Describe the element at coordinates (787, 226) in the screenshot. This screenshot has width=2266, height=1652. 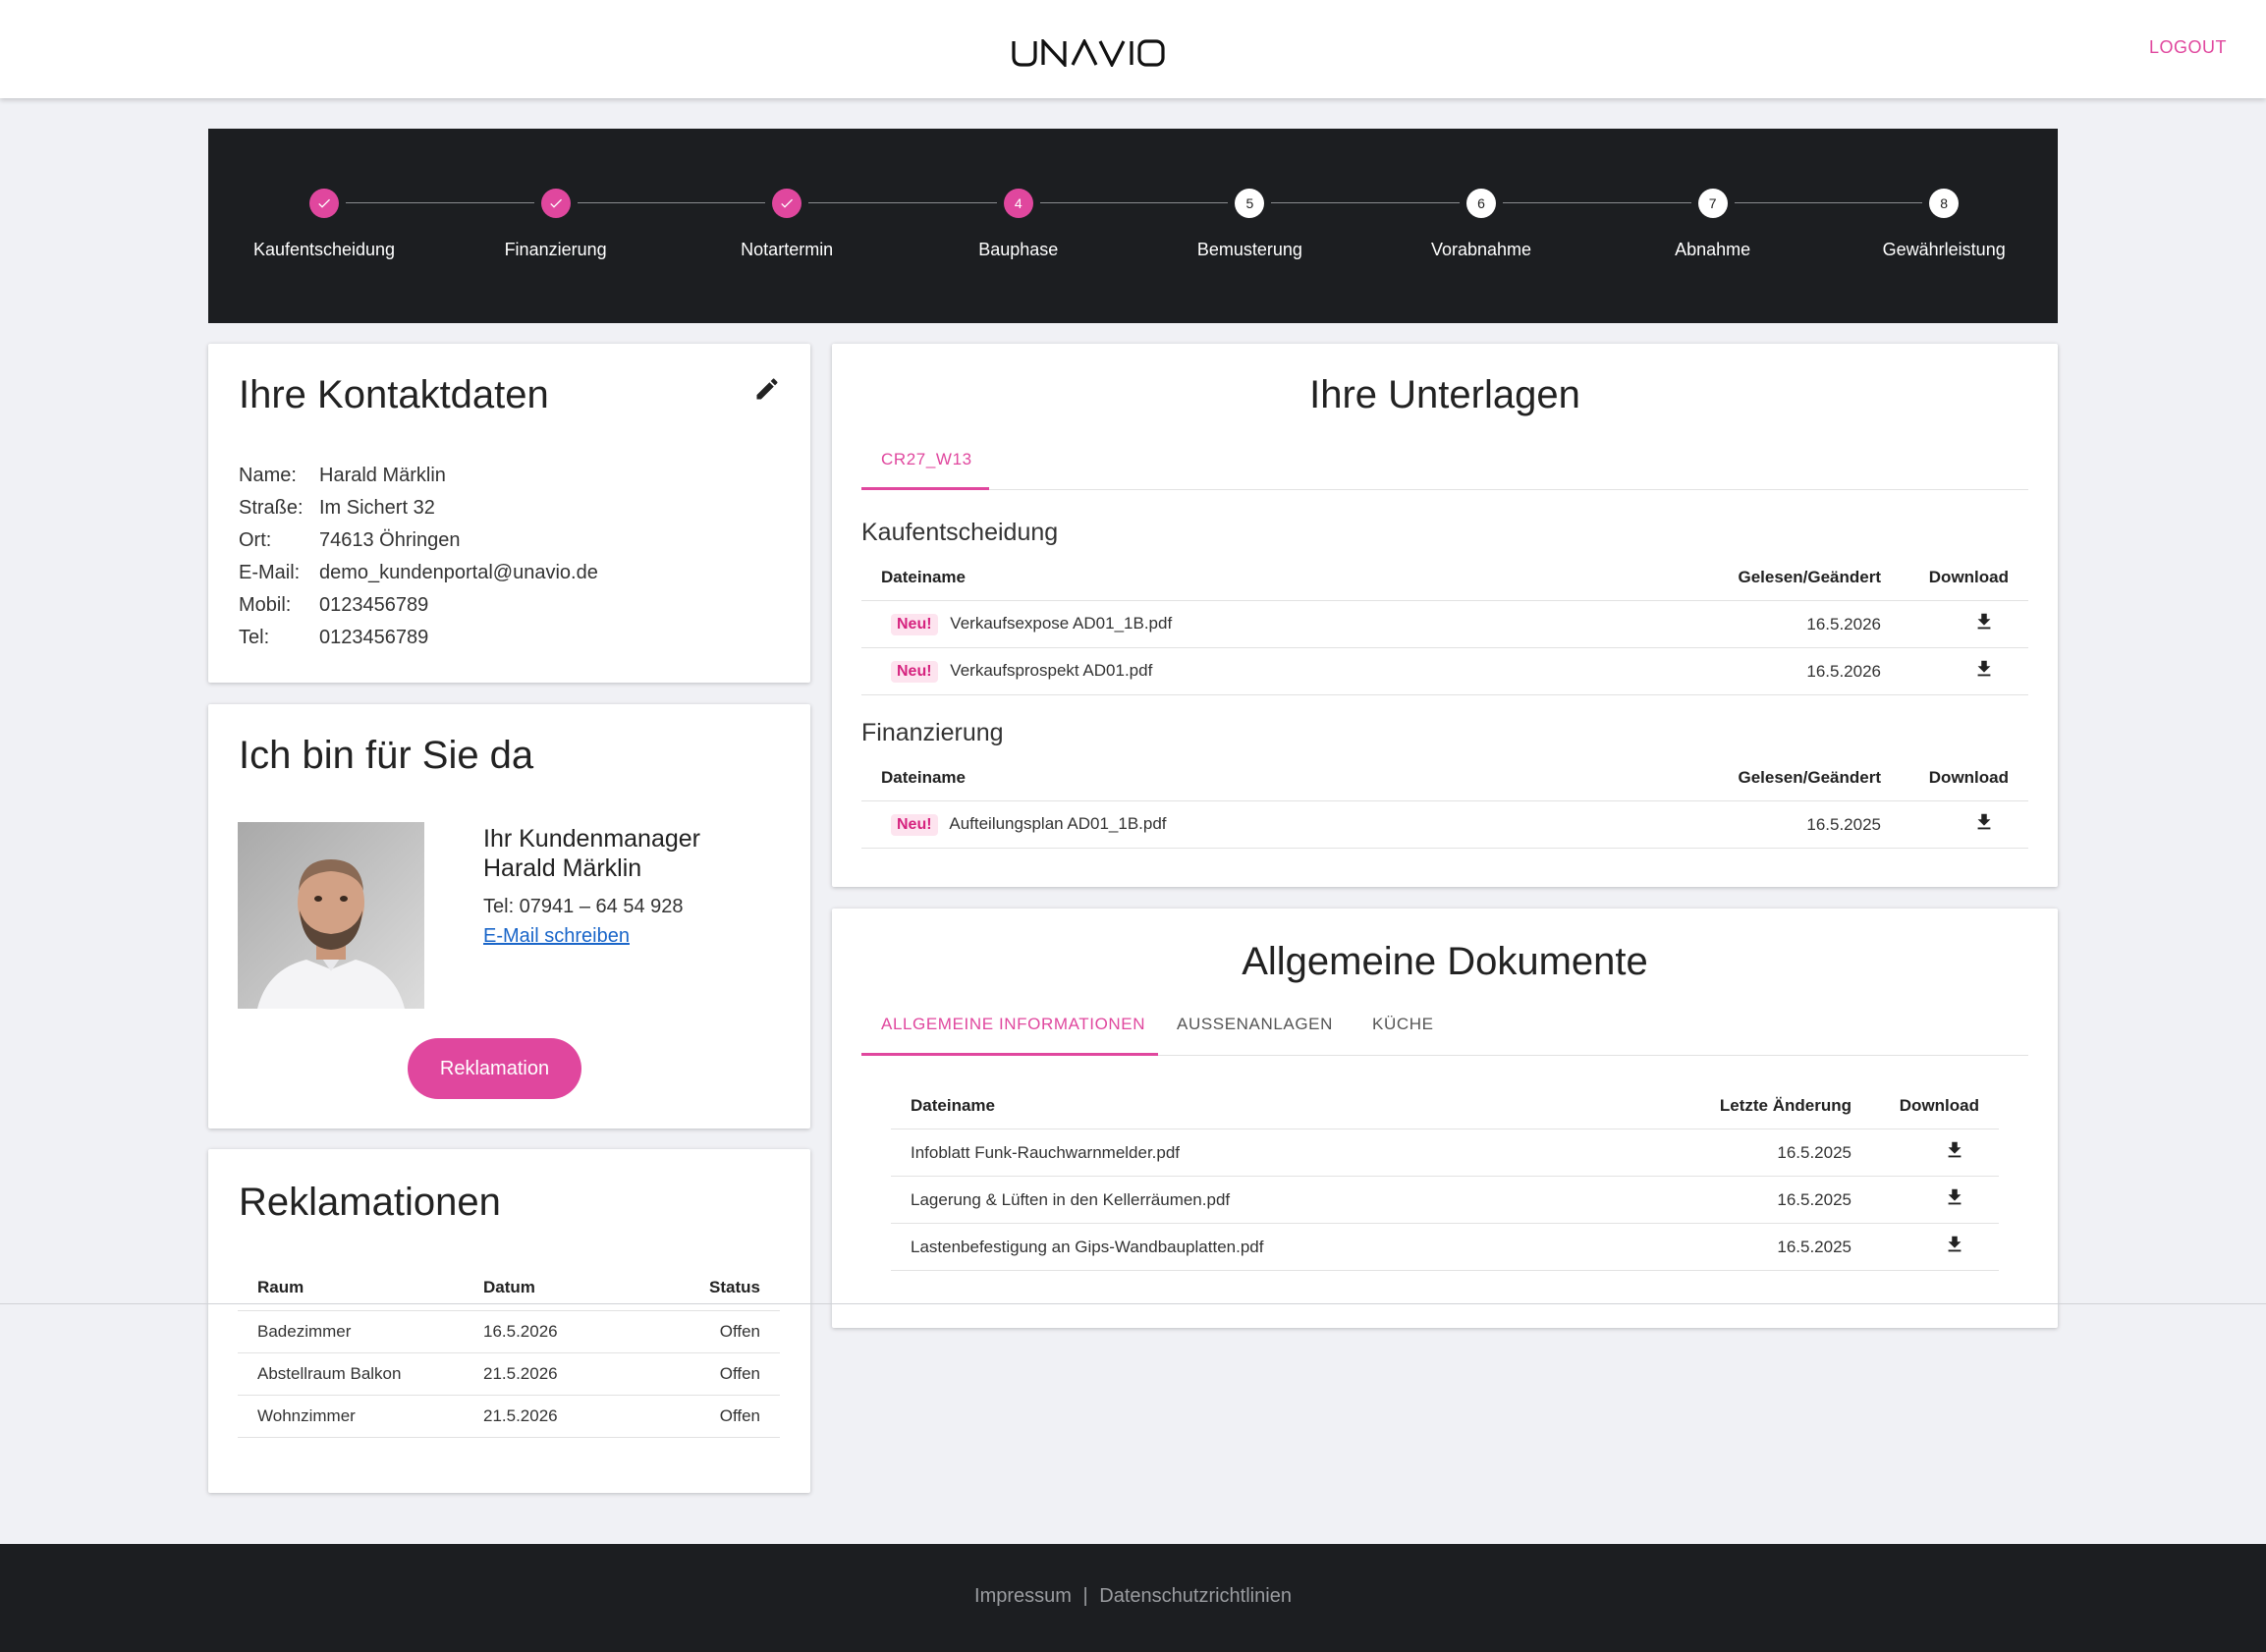
I see `step-3: Notartermin` at that location.